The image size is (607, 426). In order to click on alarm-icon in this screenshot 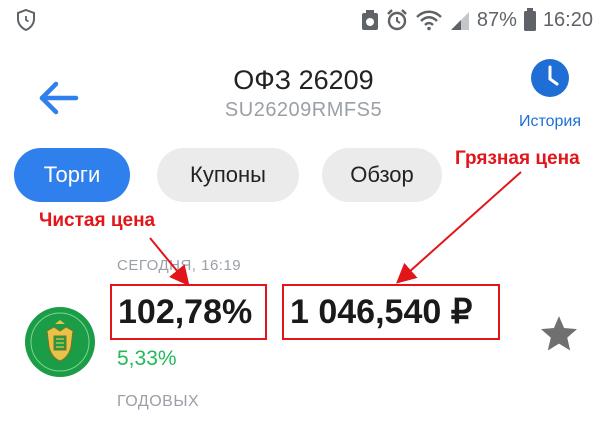, I will do `click(397, 20)`.